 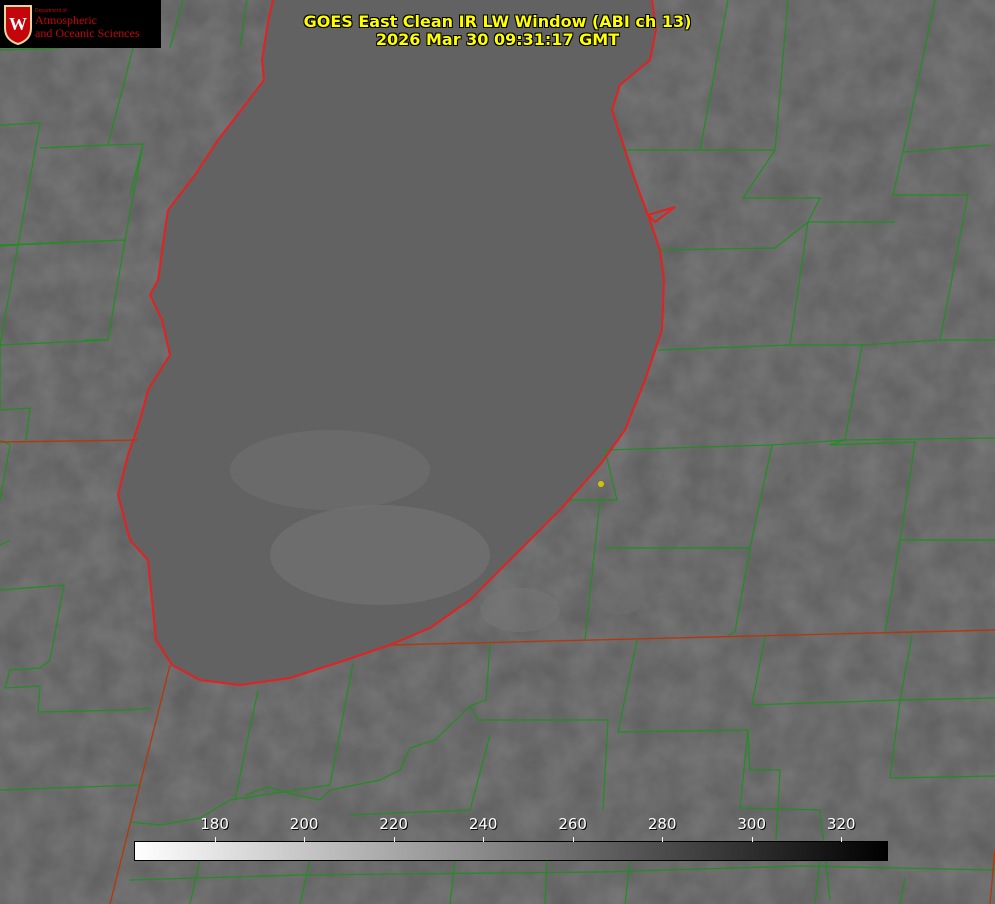 I want to click on colorbar-tick-label: 240, so click(x=483, y=824).